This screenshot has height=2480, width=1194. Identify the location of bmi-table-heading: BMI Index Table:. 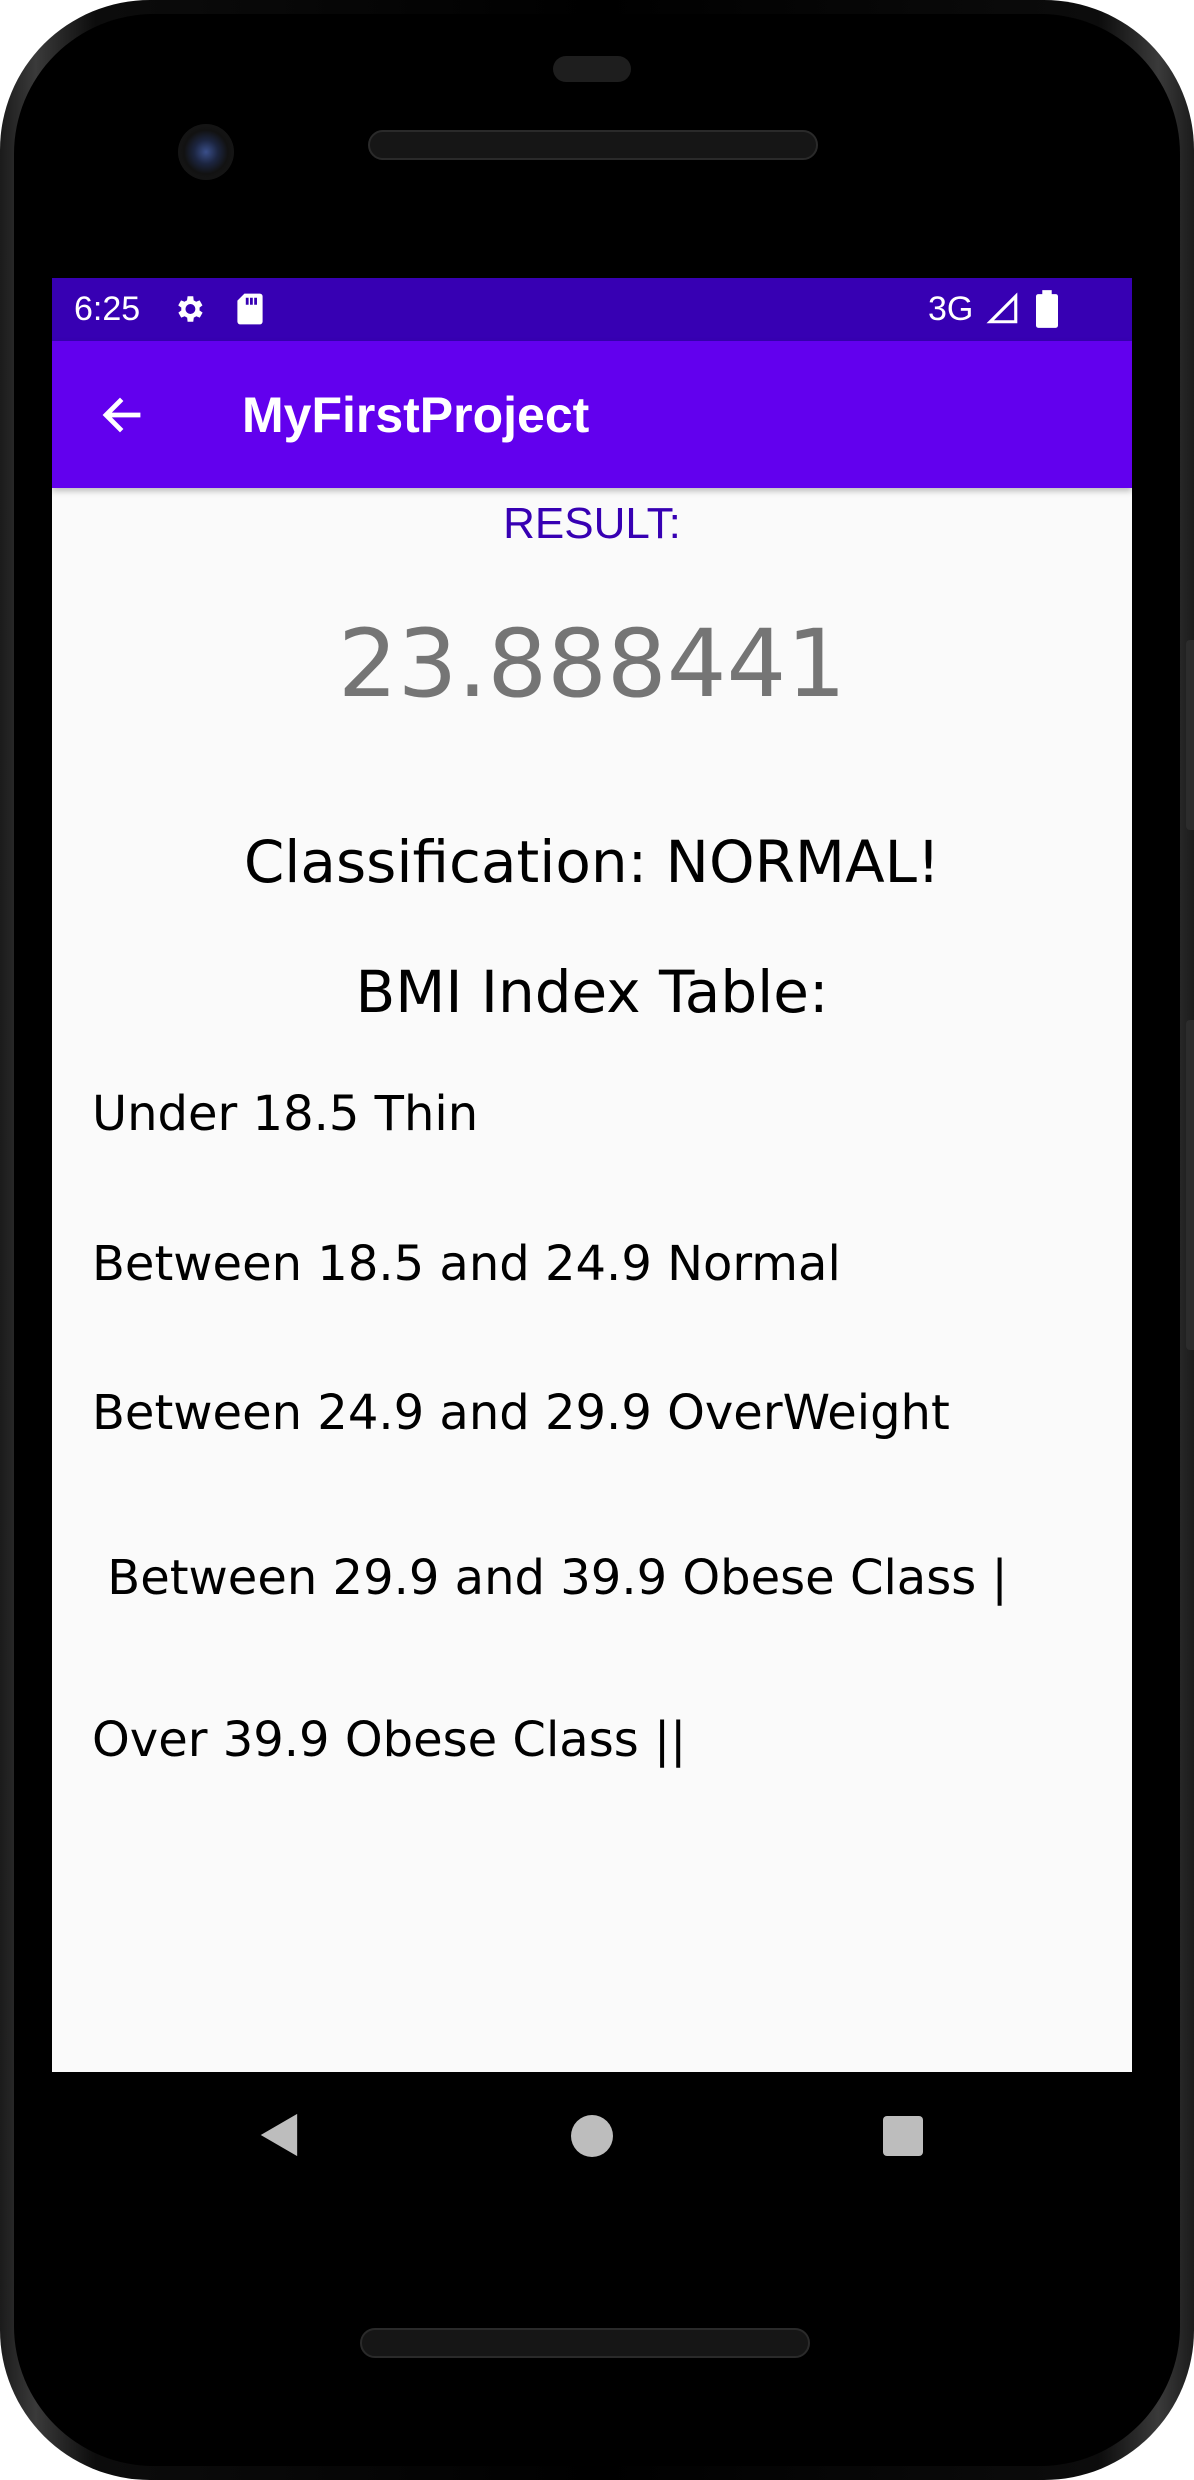
(592, 992).